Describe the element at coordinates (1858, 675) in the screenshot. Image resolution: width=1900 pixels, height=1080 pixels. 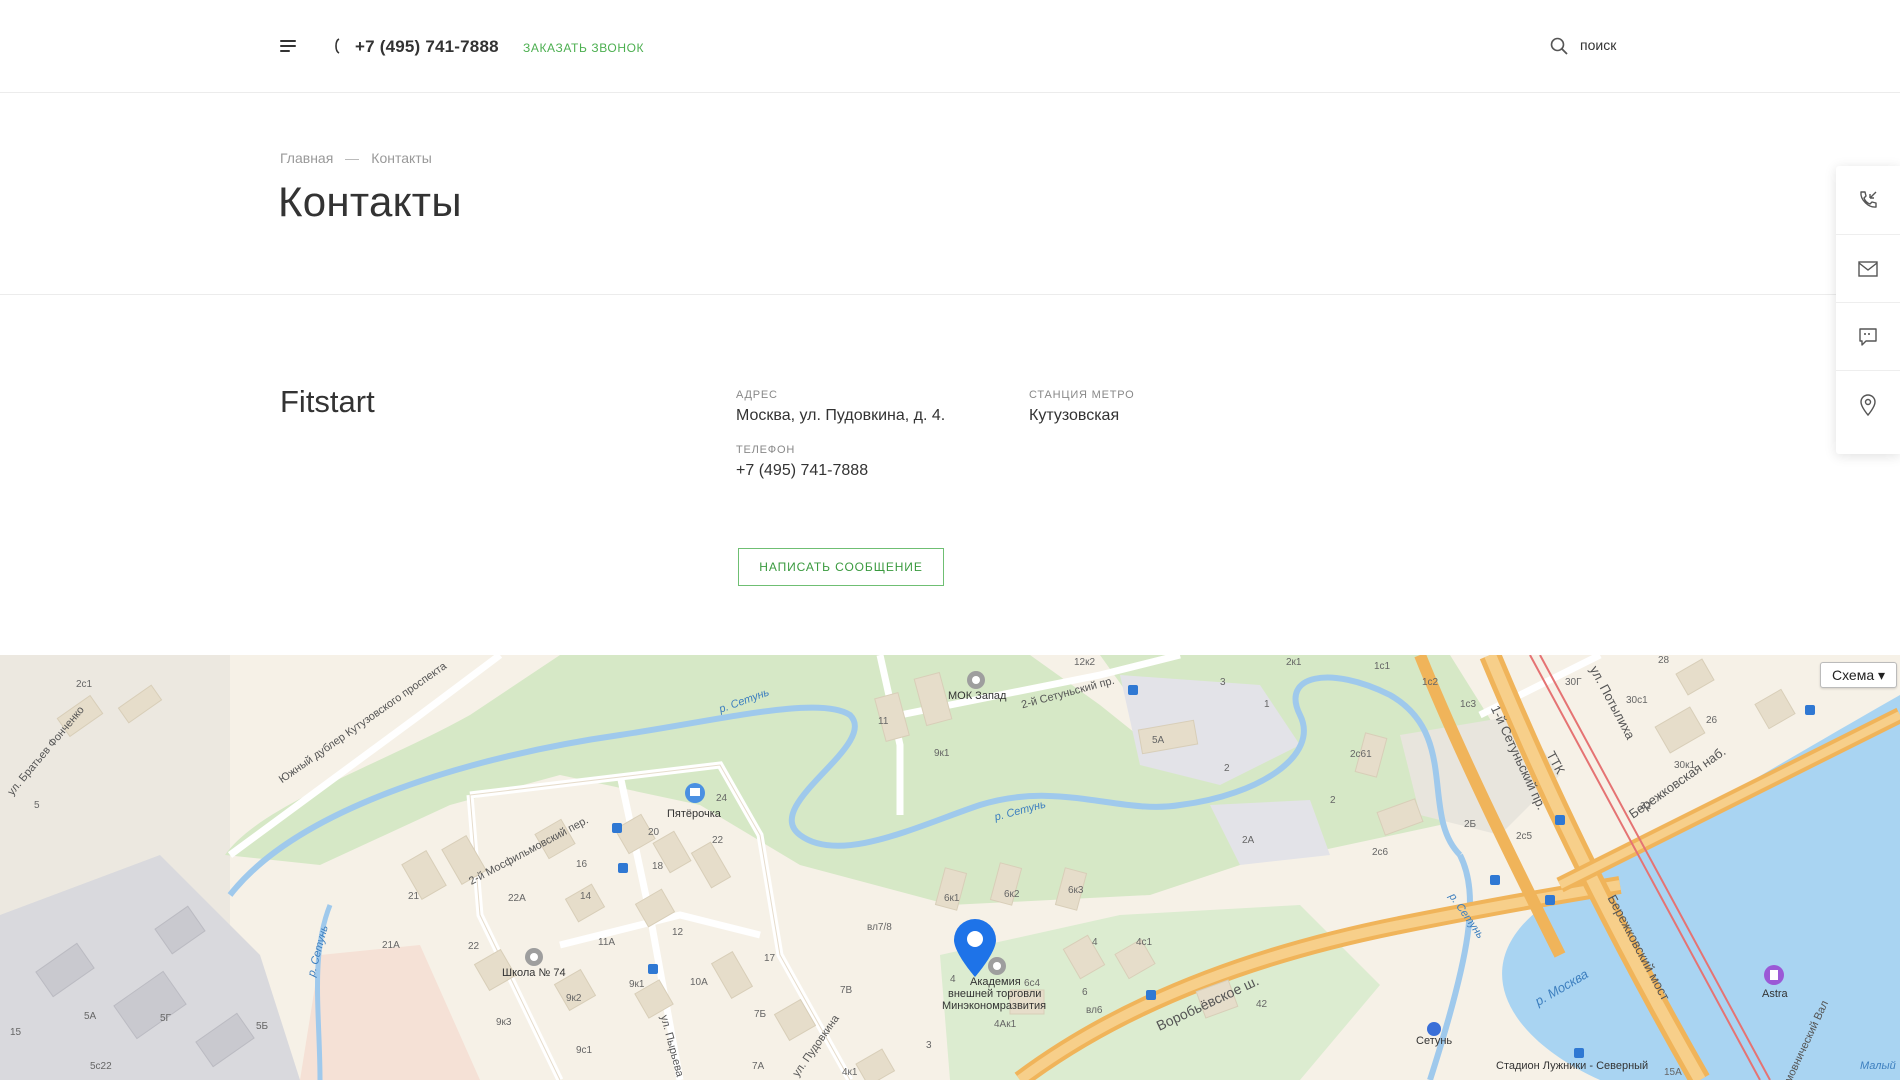
I see `map-type-selector: Схема ▾` at that location.